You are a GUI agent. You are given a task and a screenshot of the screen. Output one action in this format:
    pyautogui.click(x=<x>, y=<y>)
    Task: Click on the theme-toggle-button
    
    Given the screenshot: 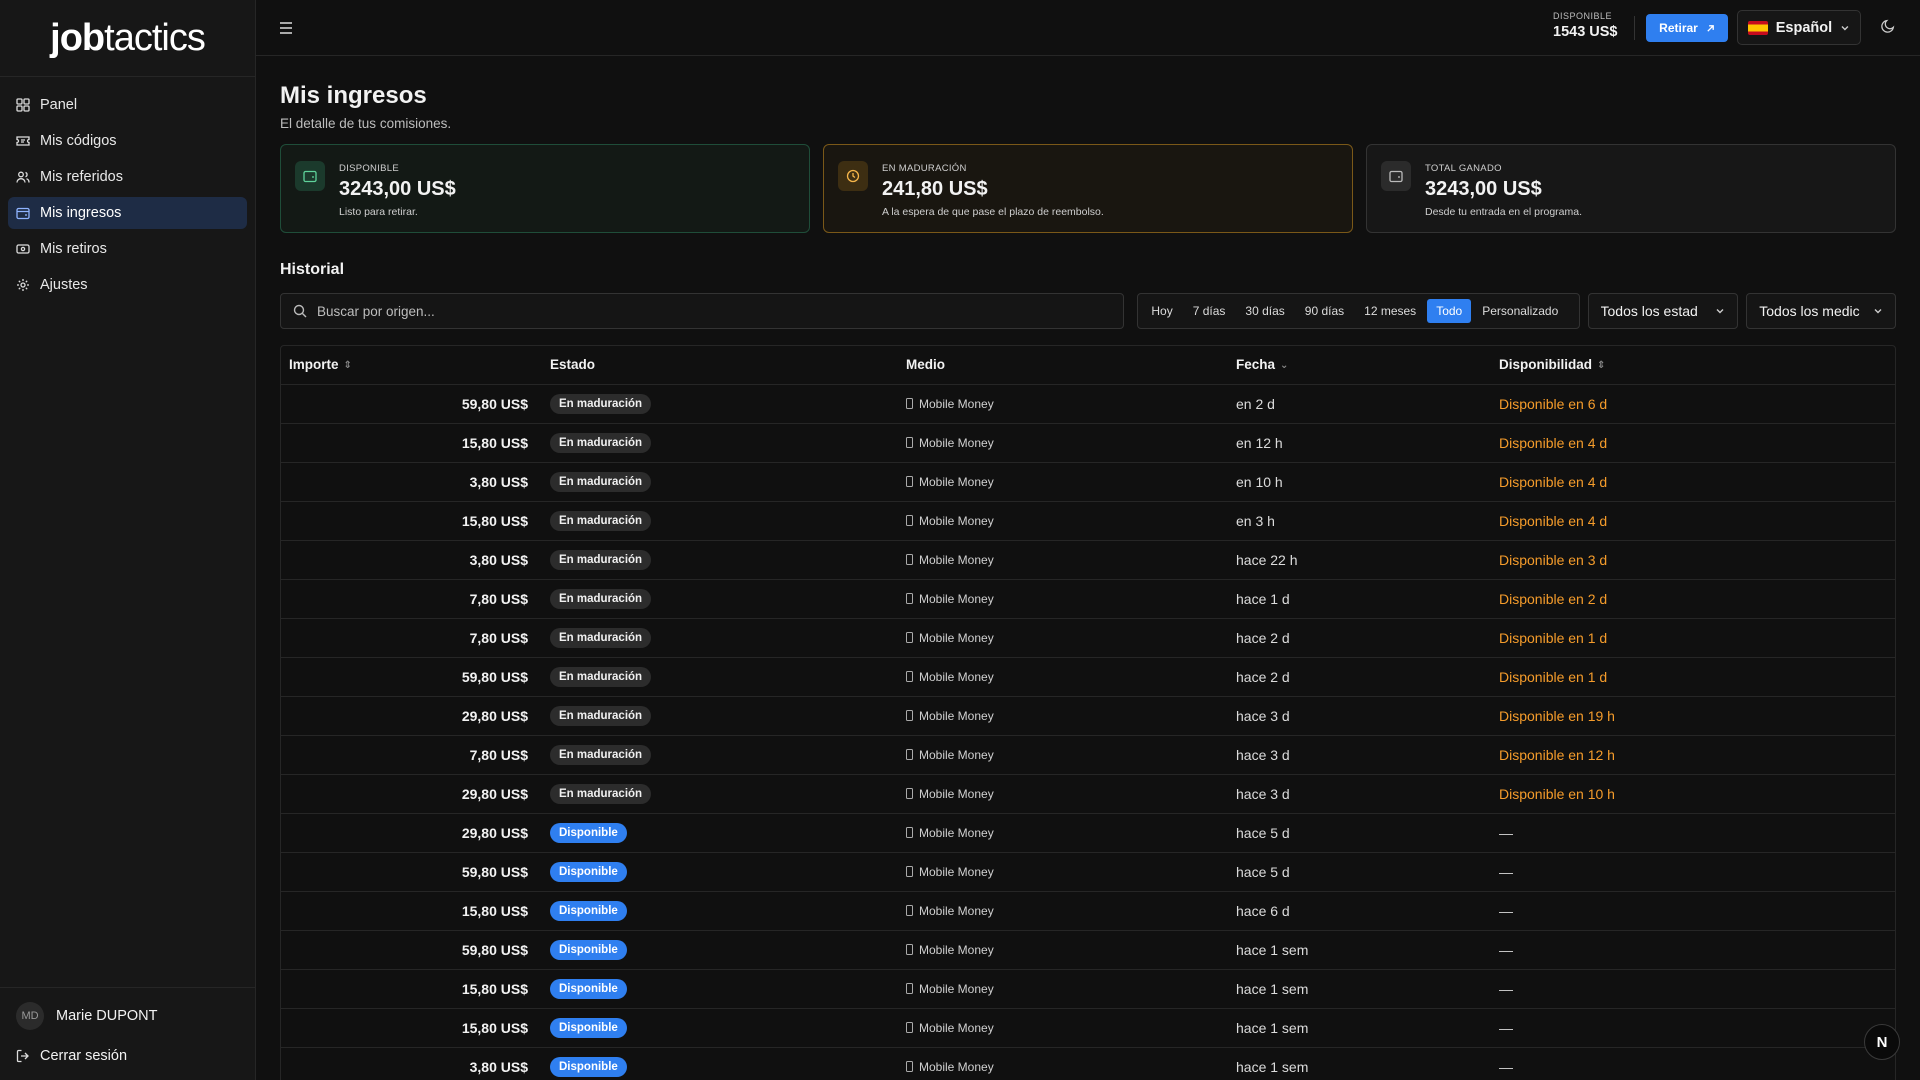 What is the action you would take?
    pyautogui.click(x=1889, y=27)
    